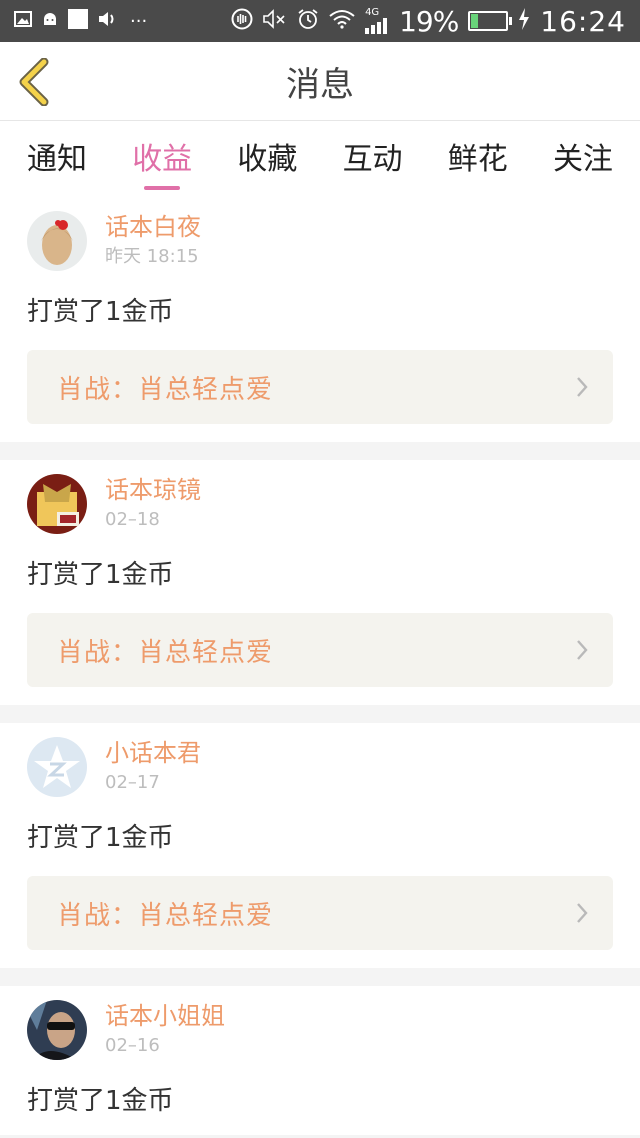 Image resolution: width=640 pixels, height=1138 pixels. I want to click on tab-earnings: 收益, so click(162, 159).